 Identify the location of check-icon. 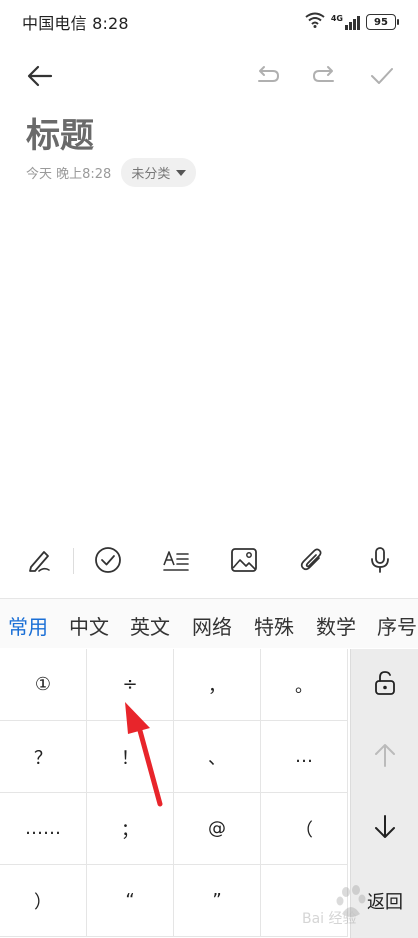
(382, 78).